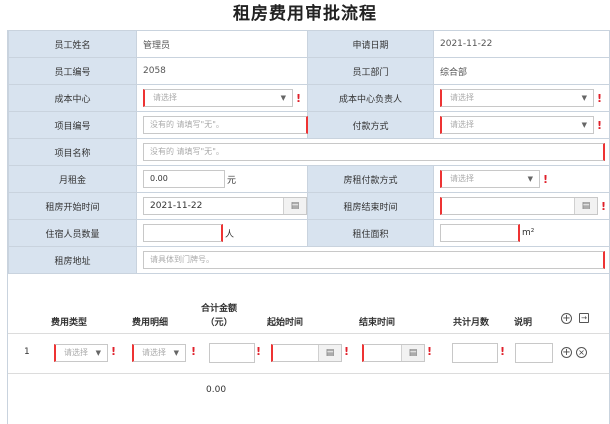 Image resolution: width=610 pixels, height=424 pixels. I want to click on employee-name-label: 员工姓名, so click(72, 44).